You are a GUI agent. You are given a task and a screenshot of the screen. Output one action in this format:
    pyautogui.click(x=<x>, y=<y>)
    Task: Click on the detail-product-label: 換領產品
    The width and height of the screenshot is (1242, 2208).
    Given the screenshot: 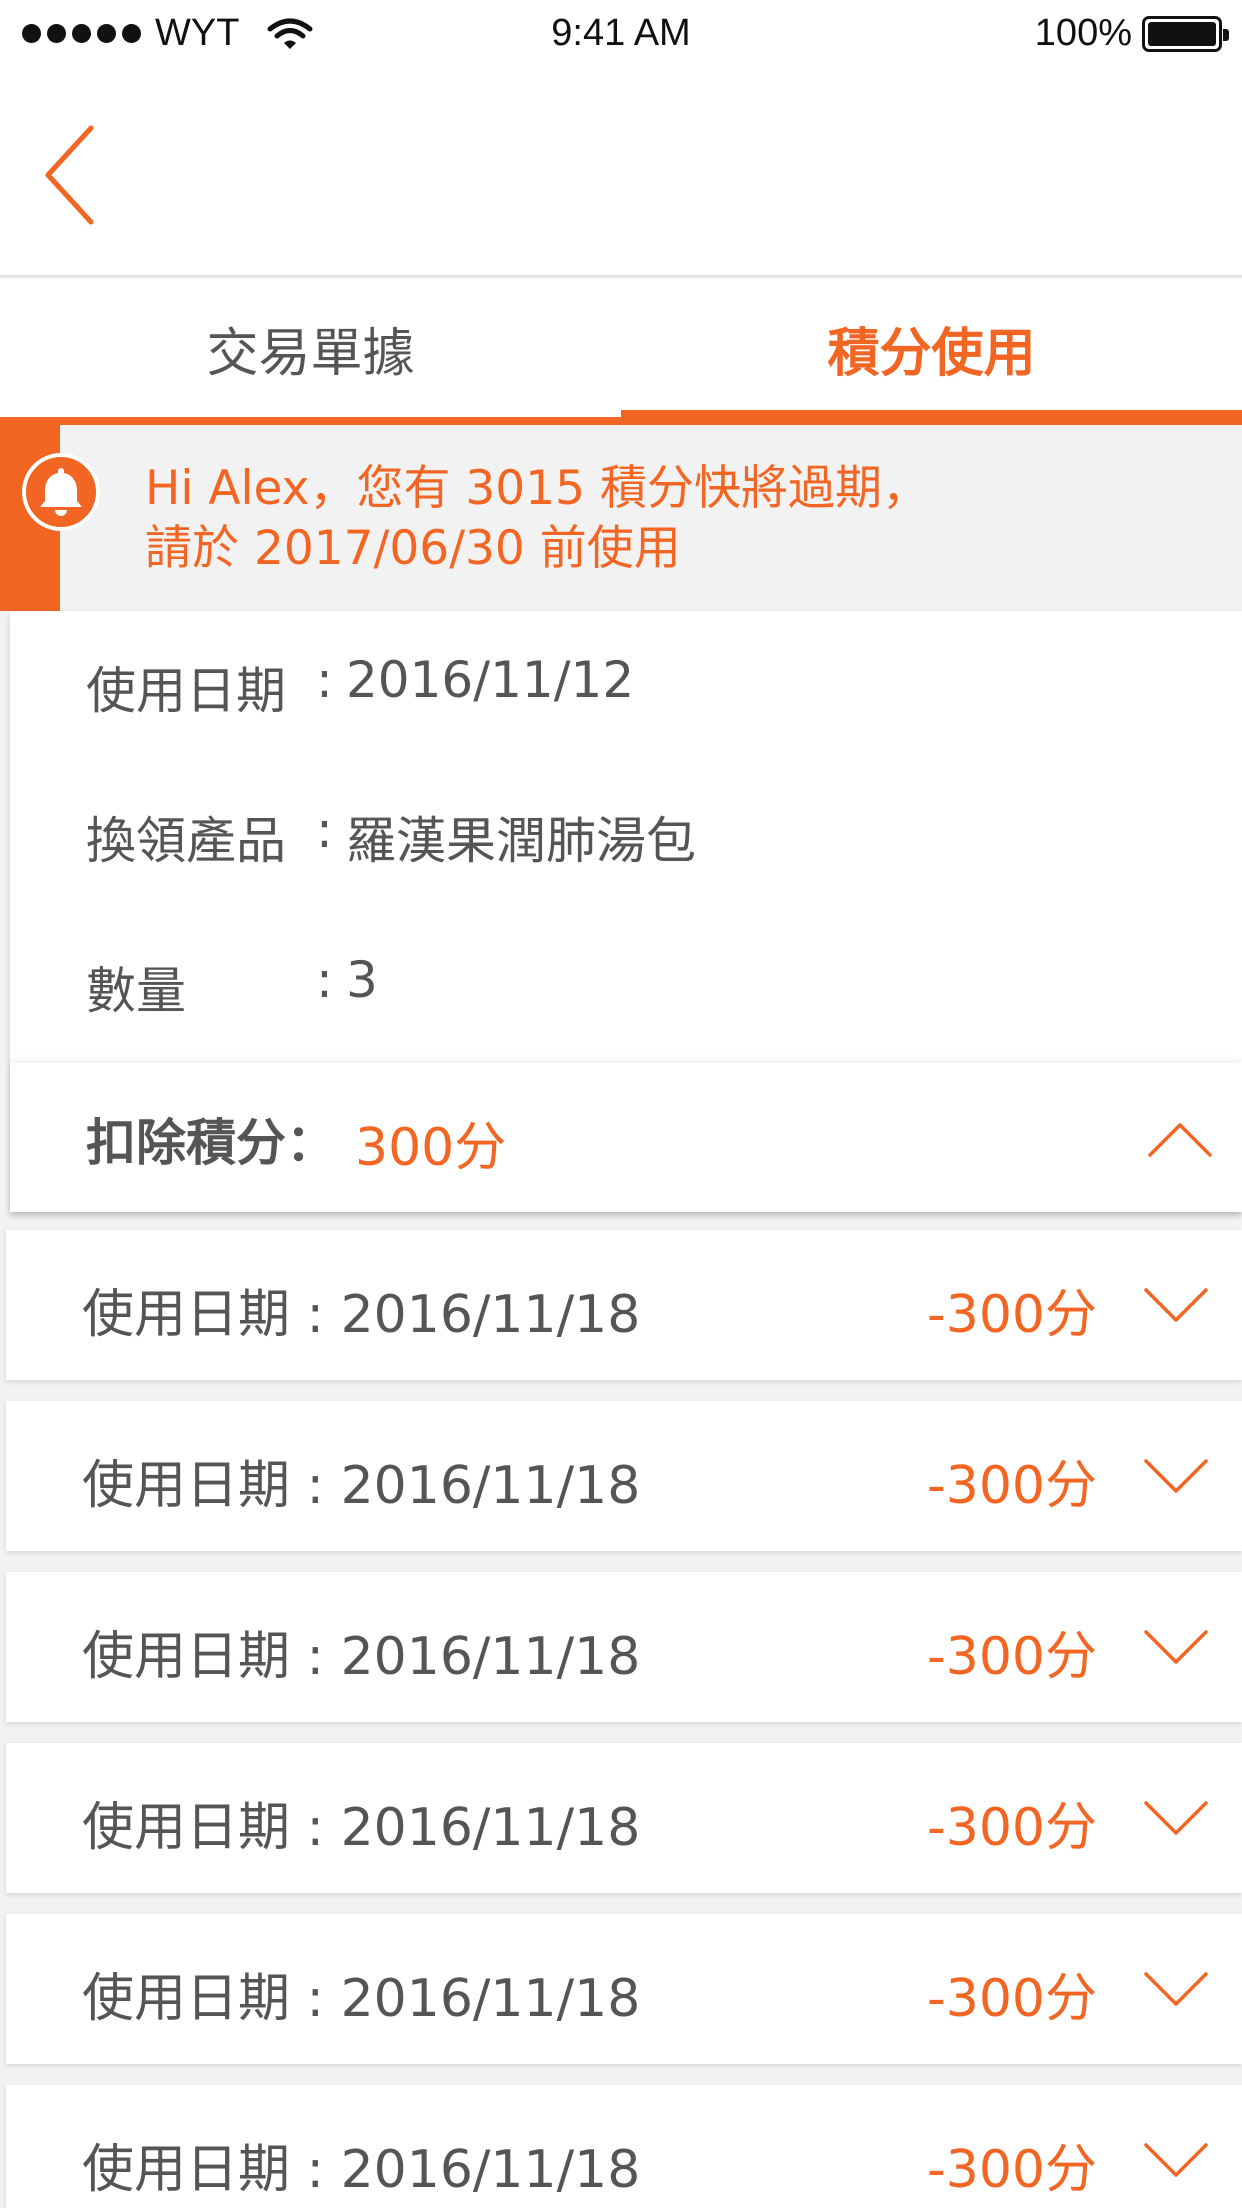 What is the action you would take?
    pyautogui.click(x=186, y=841)
    